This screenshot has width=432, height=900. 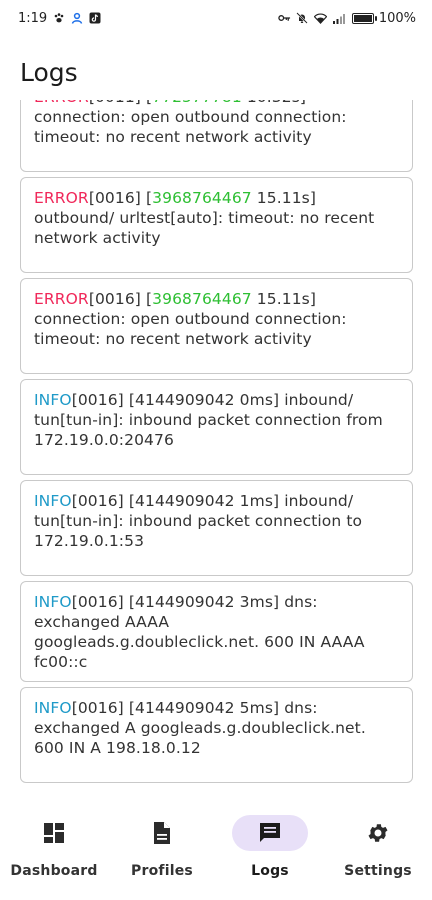 What do you see at coordinates (347, 18) in the screenshot?
I see `status-right: 100%` at bounding box center [347, 18].